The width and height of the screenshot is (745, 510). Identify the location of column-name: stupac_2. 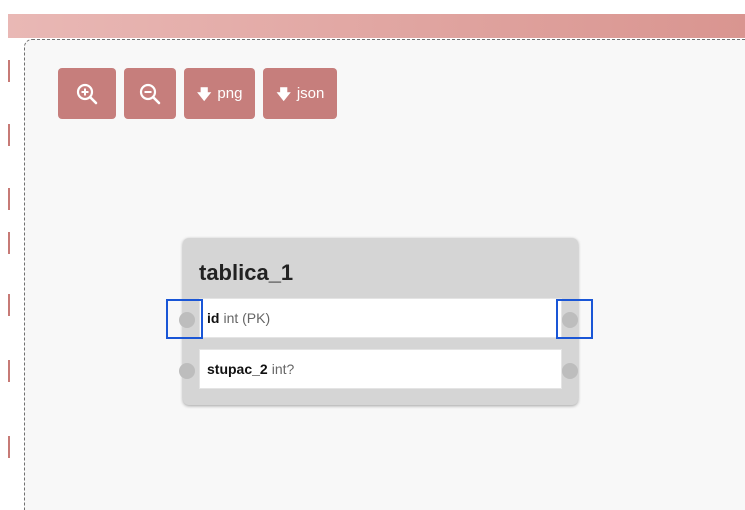
(237, 369).